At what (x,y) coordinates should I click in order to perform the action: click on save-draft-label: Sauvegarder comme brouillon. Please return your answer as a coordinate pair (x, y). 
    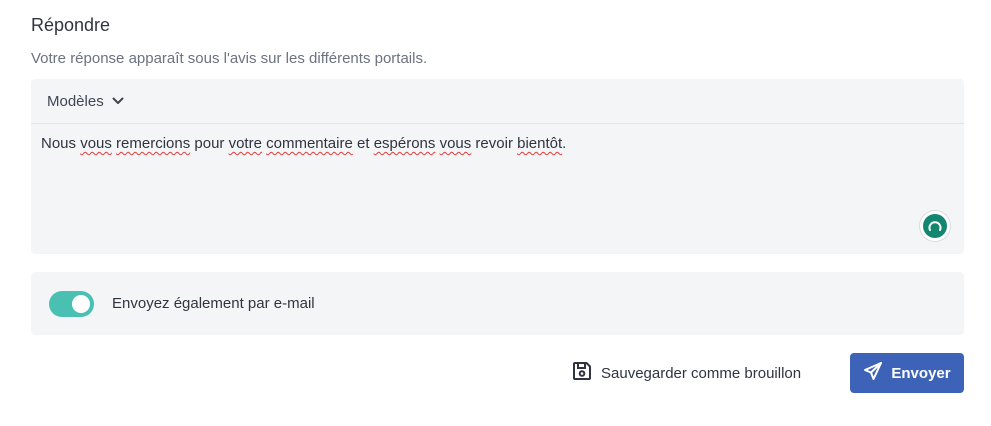
    Looking at the image, I should click on (701, 373).